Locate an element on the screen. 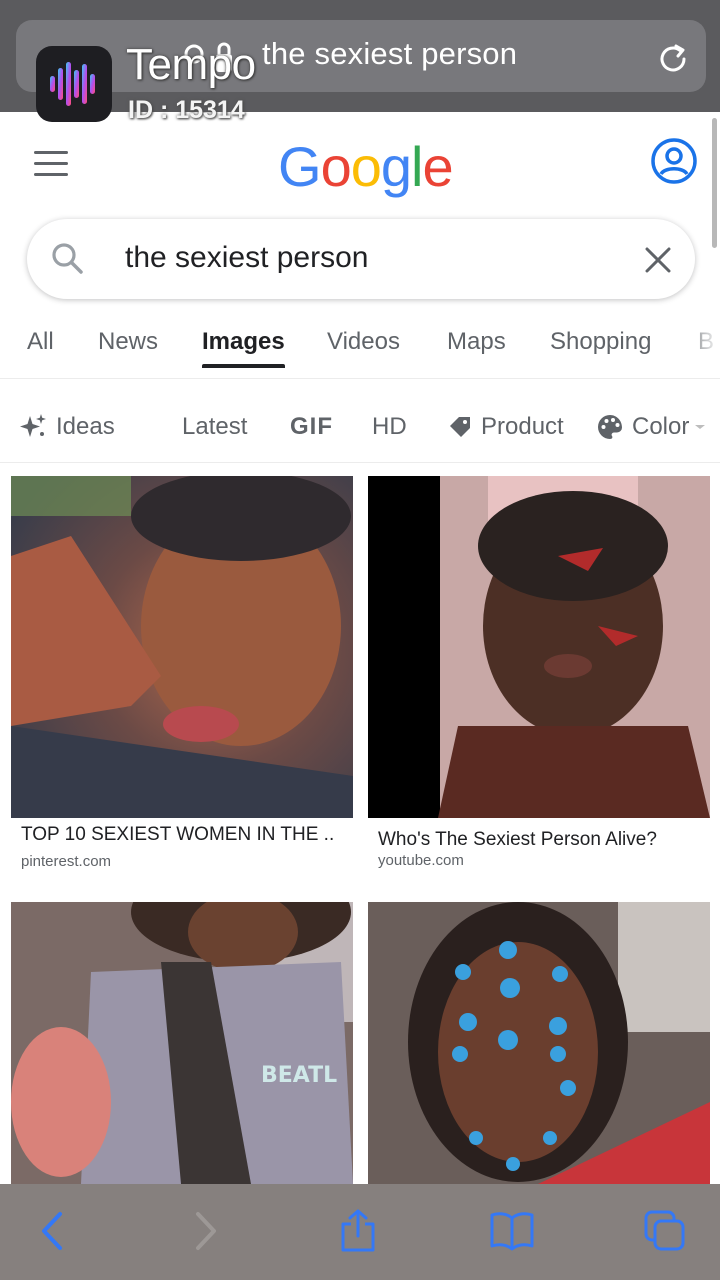  photo-placeholder: BEATL is located at coordinates (182, 1043).